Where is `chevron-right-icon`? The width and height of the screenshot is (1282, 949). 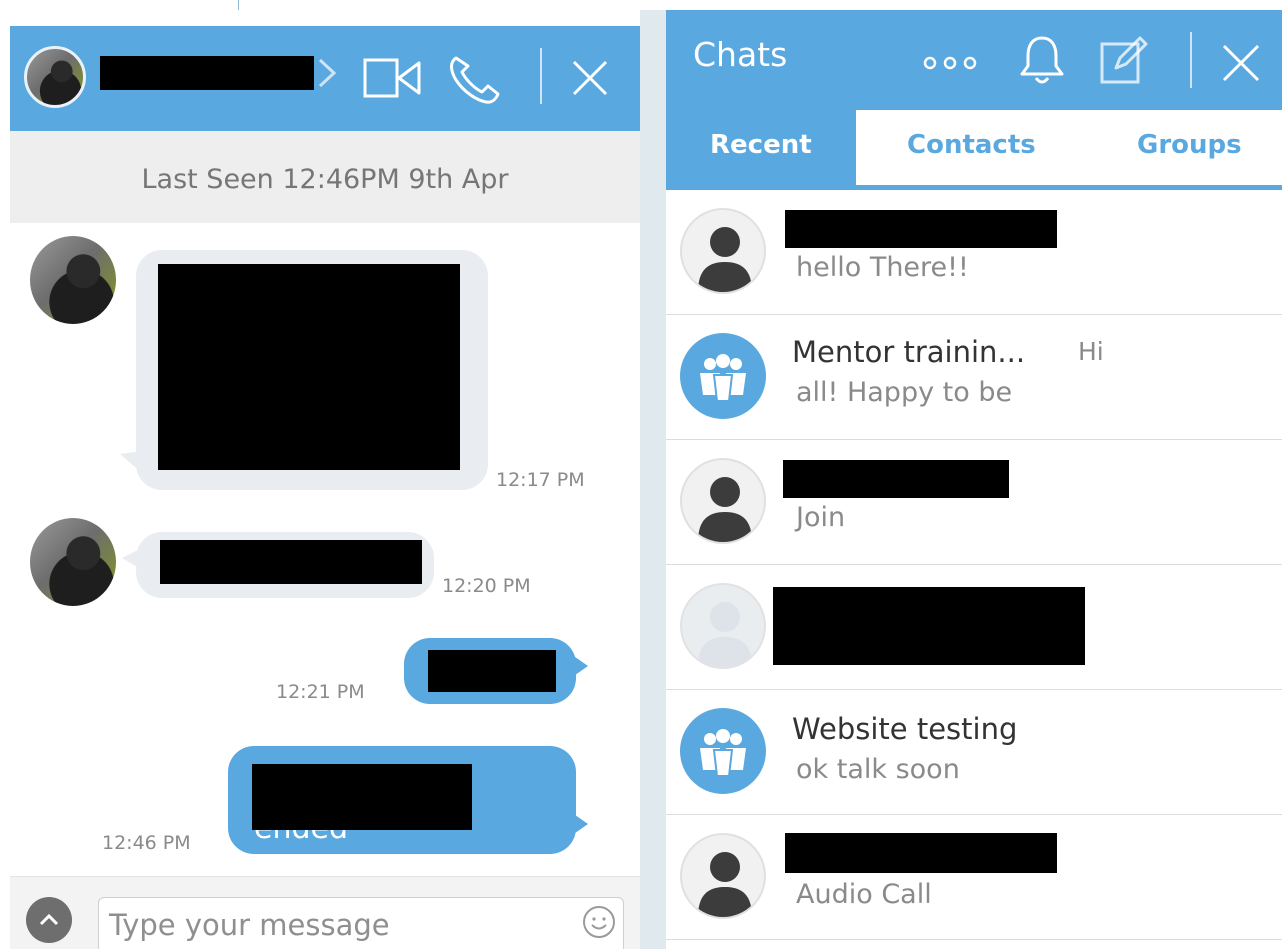
chevron-right-icon is located at coordinates (327, 73).